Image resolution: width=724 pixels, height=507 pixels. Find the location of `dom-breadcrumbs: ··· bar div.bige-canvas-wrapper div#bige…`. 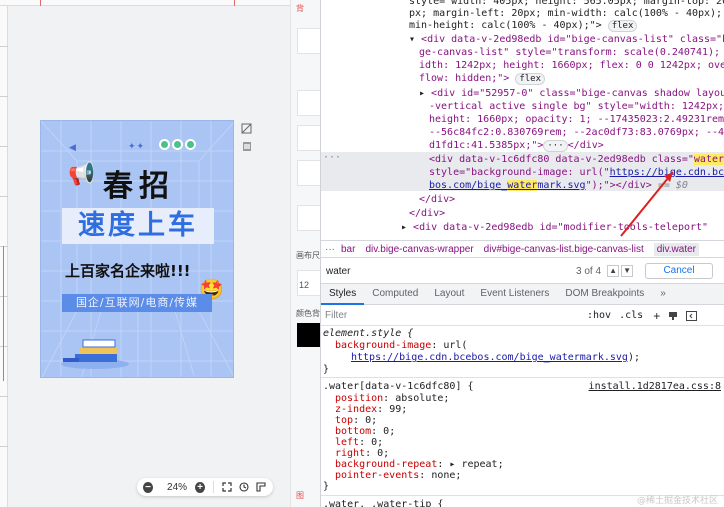

dom-breadcrumbs: ··· bar div.bige-canvas-wrapper div#bige… is located at coordinates (522, 249).